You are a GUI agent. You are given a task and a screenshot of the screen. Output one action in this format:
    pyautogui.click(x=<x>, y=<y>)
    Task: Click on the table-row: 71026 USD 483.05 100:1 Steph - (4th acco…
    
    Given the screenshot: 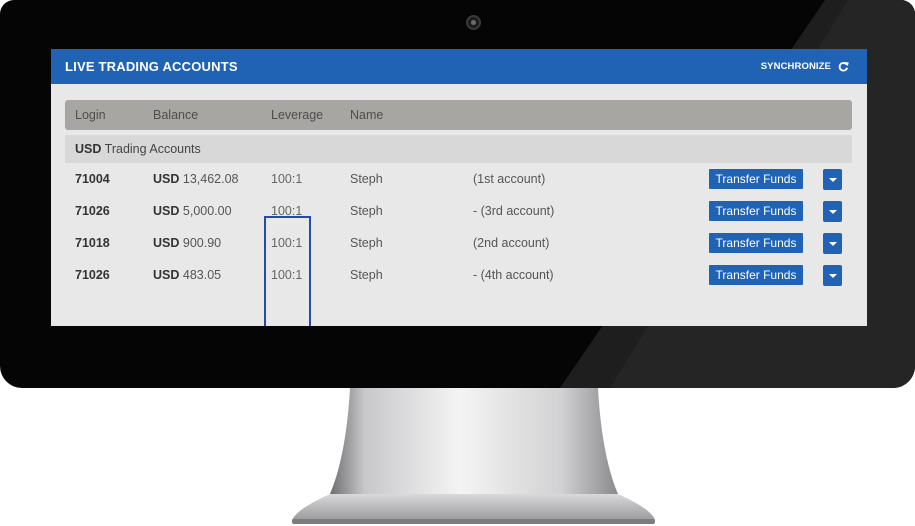 What is the action you would take?
    pyautogui.click(x=458, y=275)
    